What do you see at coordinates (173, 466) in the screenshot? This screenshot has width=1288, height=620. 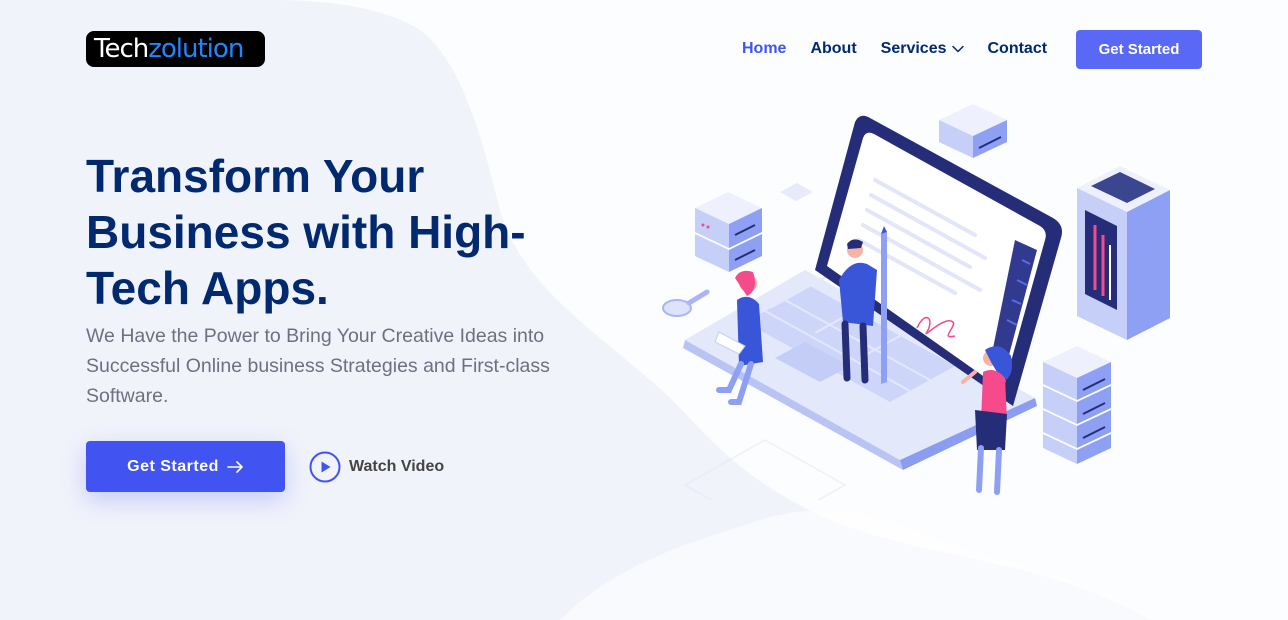 I see `hero-get-started-label: Get Started` at bounding box center [173, 466].